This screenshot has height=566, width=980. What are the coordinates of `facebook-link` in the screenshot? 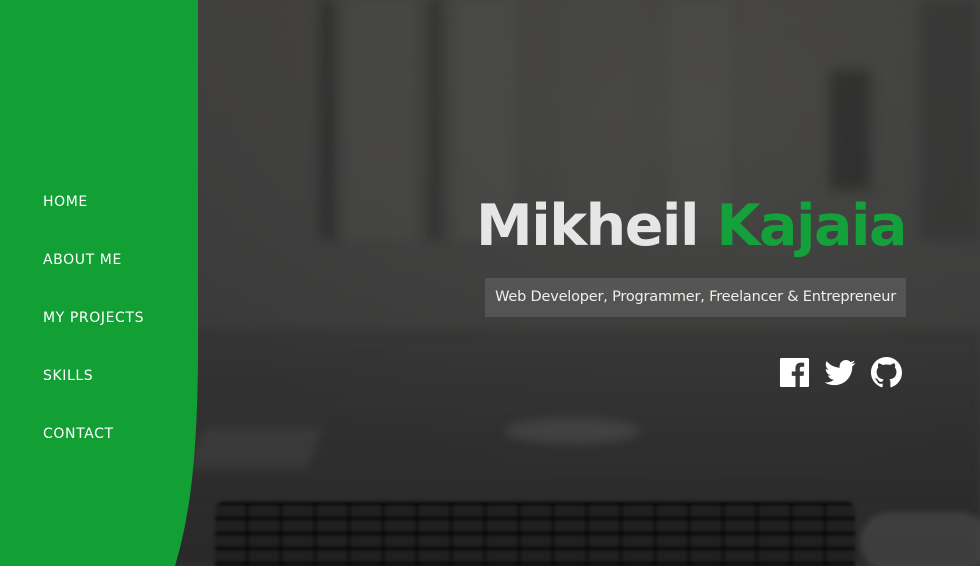 It's located at (794, 372).